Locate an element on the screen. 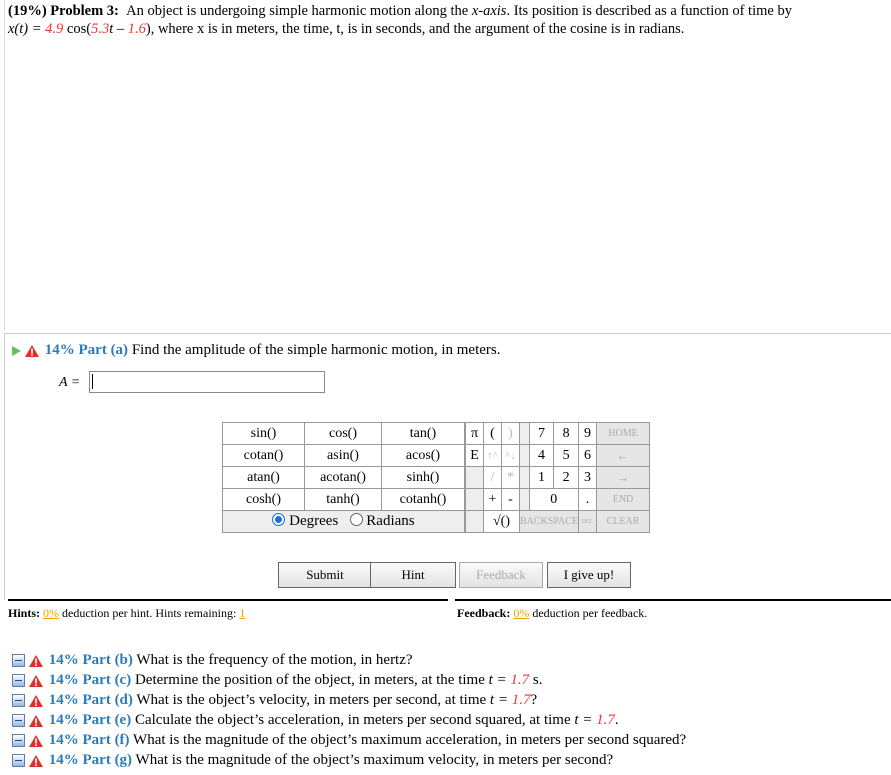 This screenshot has height=775, width=891. eq-omega: 5.3 is located at coordinates (100, 29).